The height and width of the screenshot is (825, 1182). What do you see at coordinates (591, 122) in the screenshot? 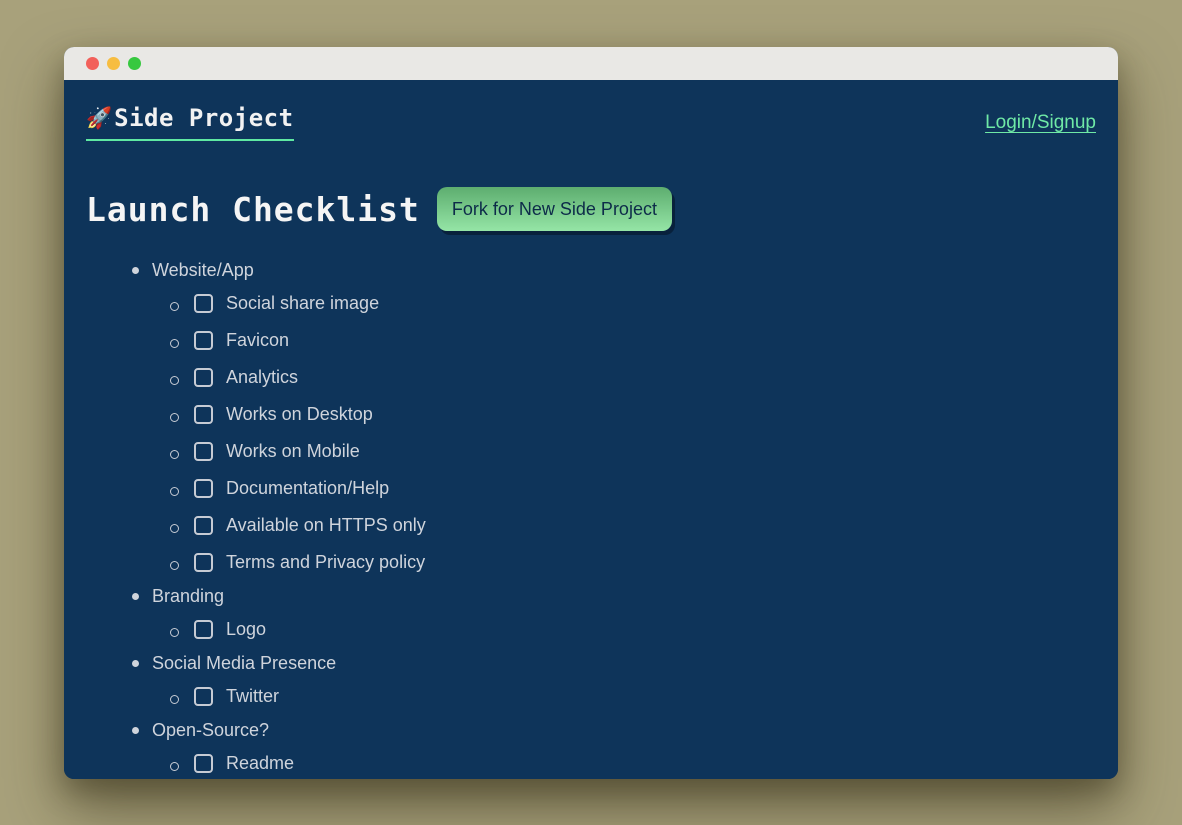
I see `site-header: 🚀 Side Project Login/Signup` at bounding box center [591, 122].